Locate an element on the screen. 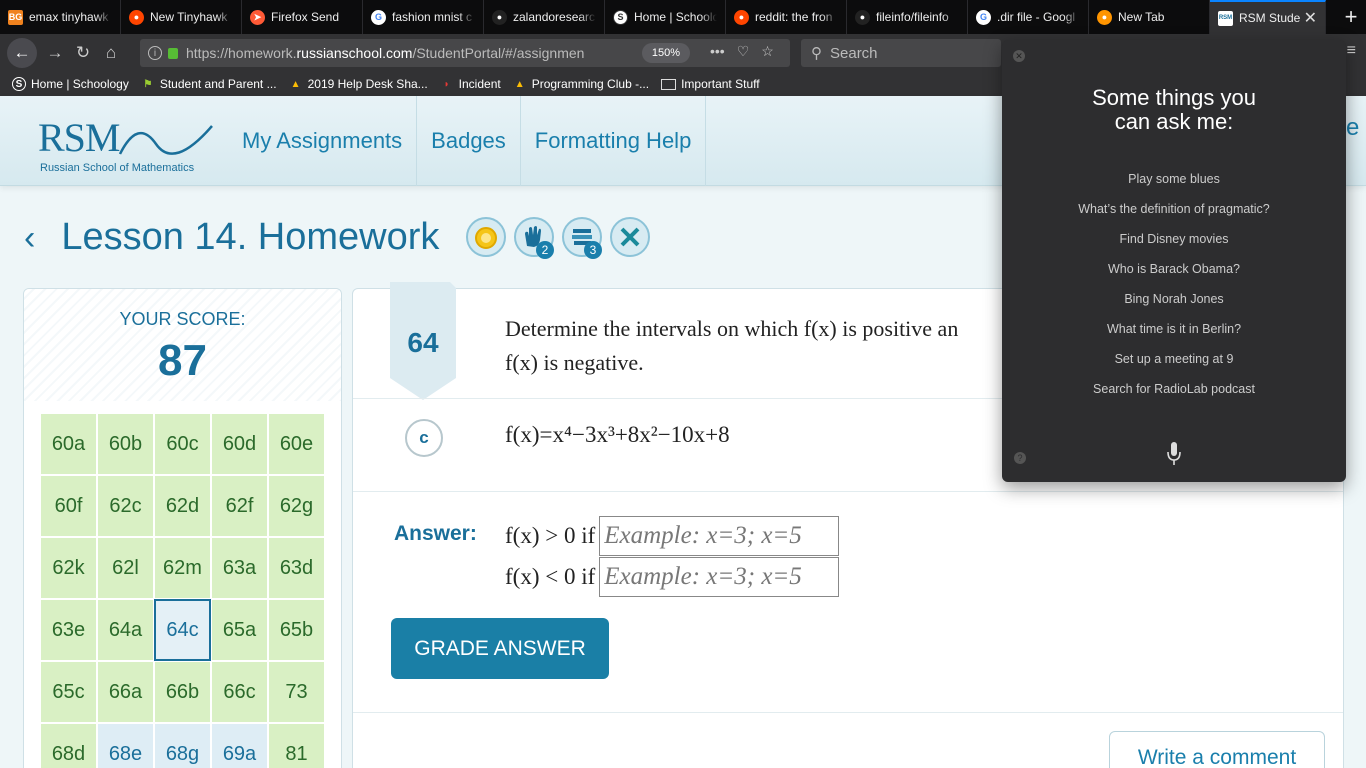 The height and width of the screenshot is (768, 1366). nav-badges: Badges is located at coordinates (469, 141).